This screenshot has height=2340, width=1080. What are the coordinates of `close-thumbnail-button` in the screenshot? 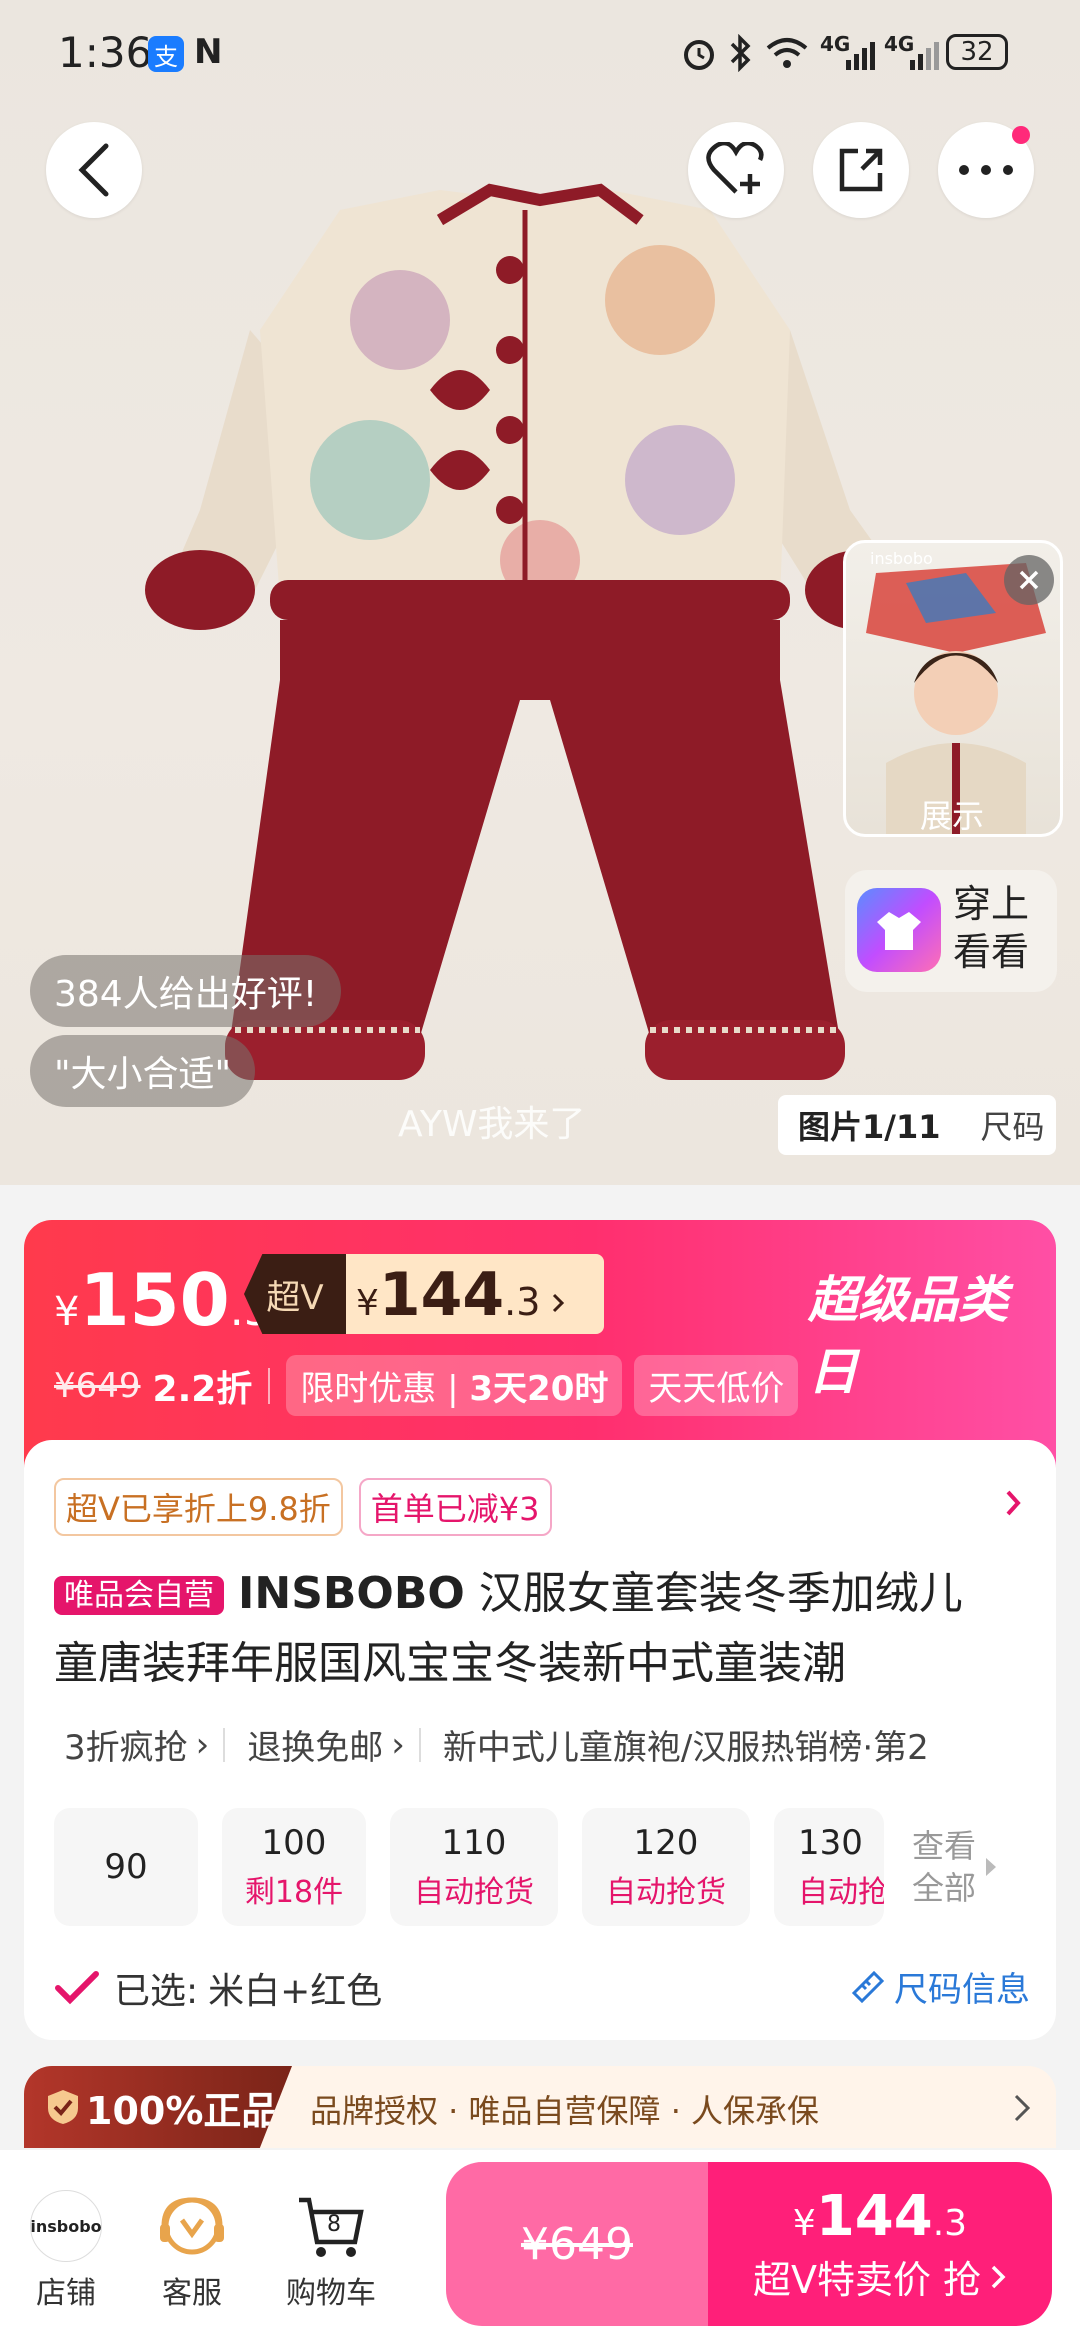 It's located at (1029, 580).